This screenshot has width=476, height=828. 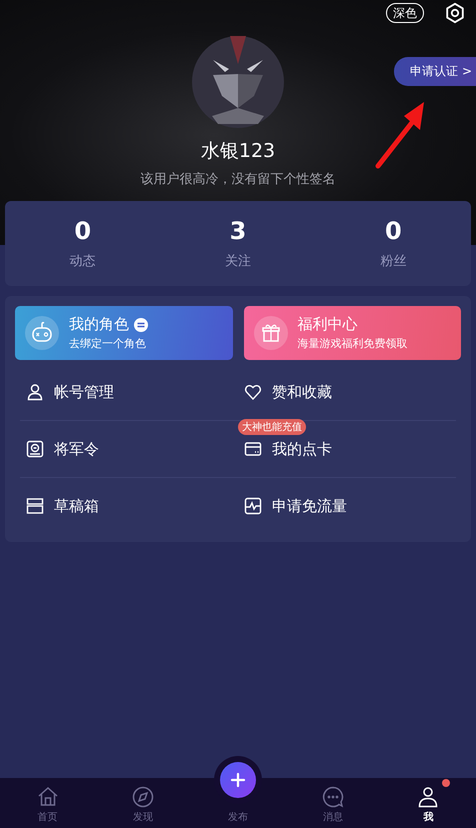 What do you see at coordinates (76, 506) in the screenshot?
I see `menu-label: 草稿箱` at bounding box center [76, 506].